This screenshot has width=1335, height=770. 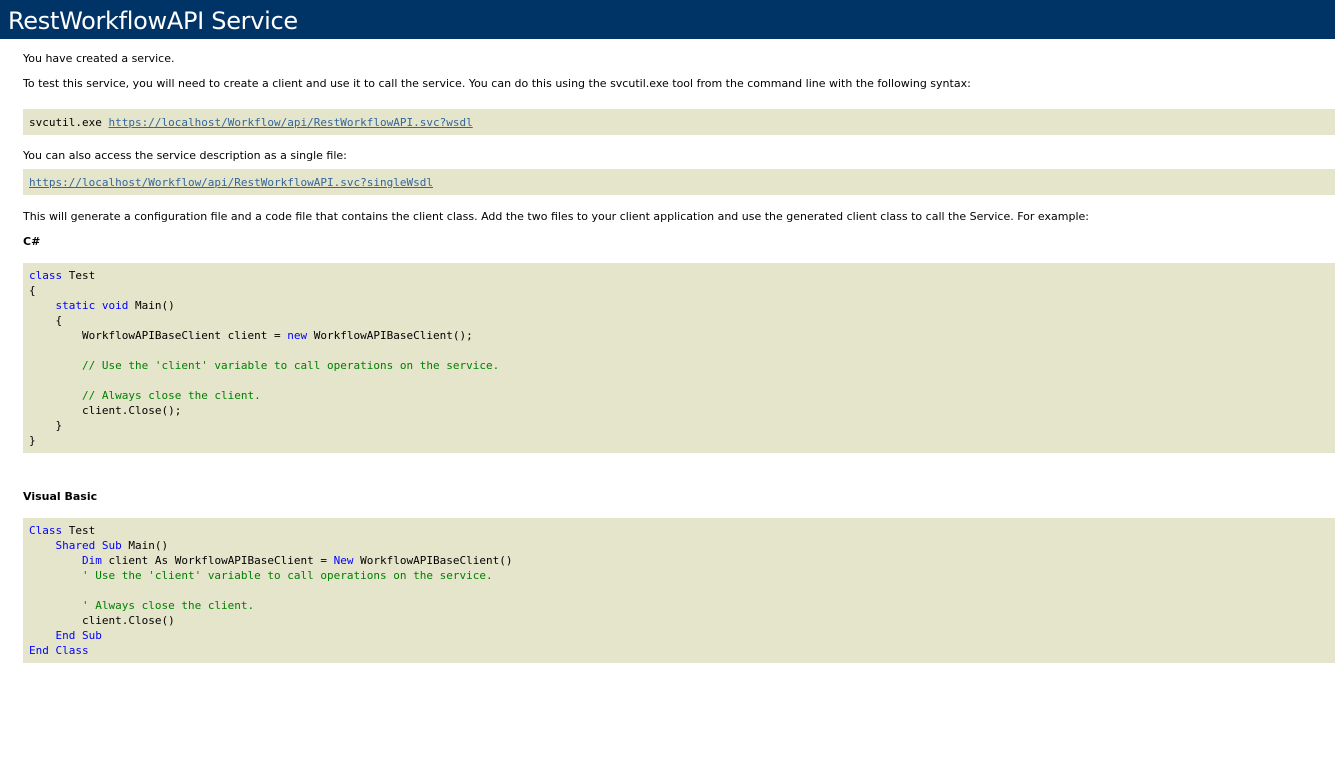 What do you see at coordinates (390, 335) in the screenshot?
I see `code-text: WorkflowAPIBaseClient();` at bounding box center [390, 335].